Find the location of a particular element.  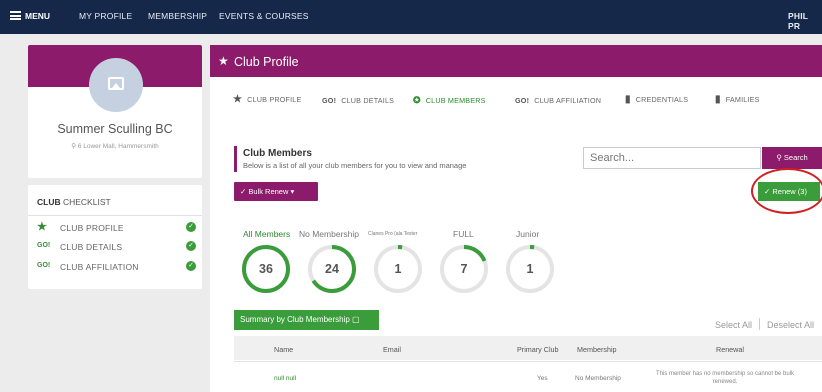

column-header-email: Email is located at coordinates (392, 349).